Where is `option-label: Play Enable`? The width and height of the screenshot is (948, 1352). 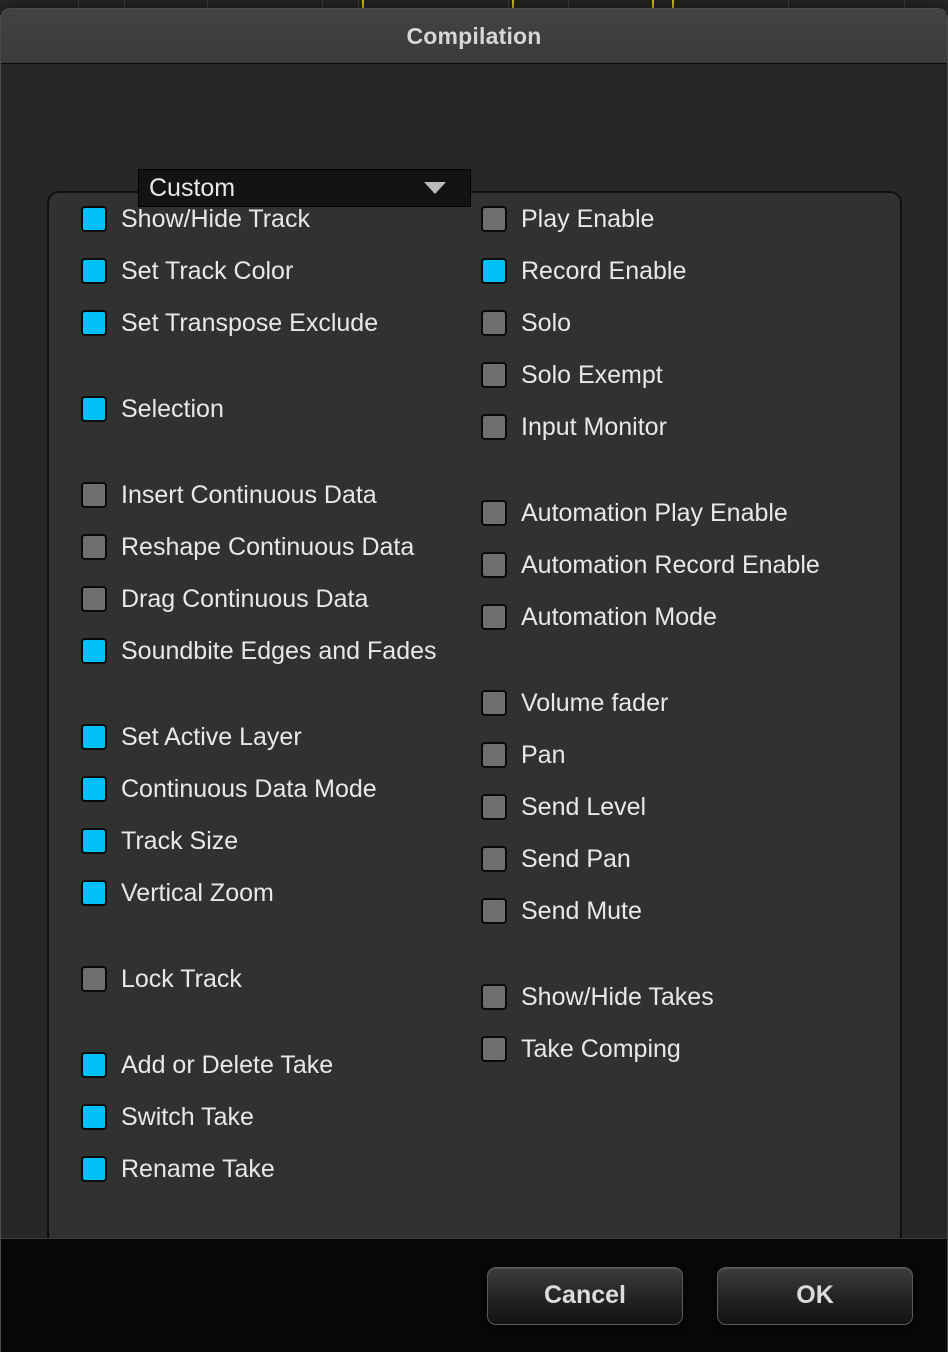 option-label: Play Enable is located at coordinates (588, 218).